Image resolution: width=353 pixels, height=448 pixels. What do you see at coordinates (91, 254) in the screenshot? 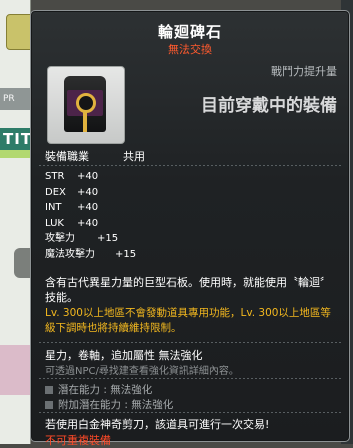
I see `stat-row: 魔法攻擊力 +15` at bounding box center [91, 254].